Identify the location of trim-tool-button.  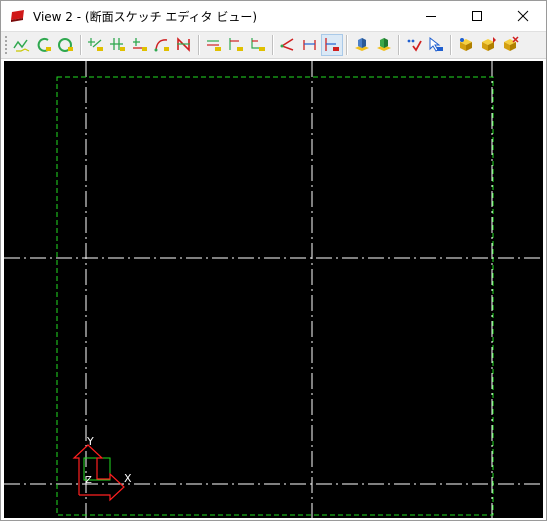
(184, 45).